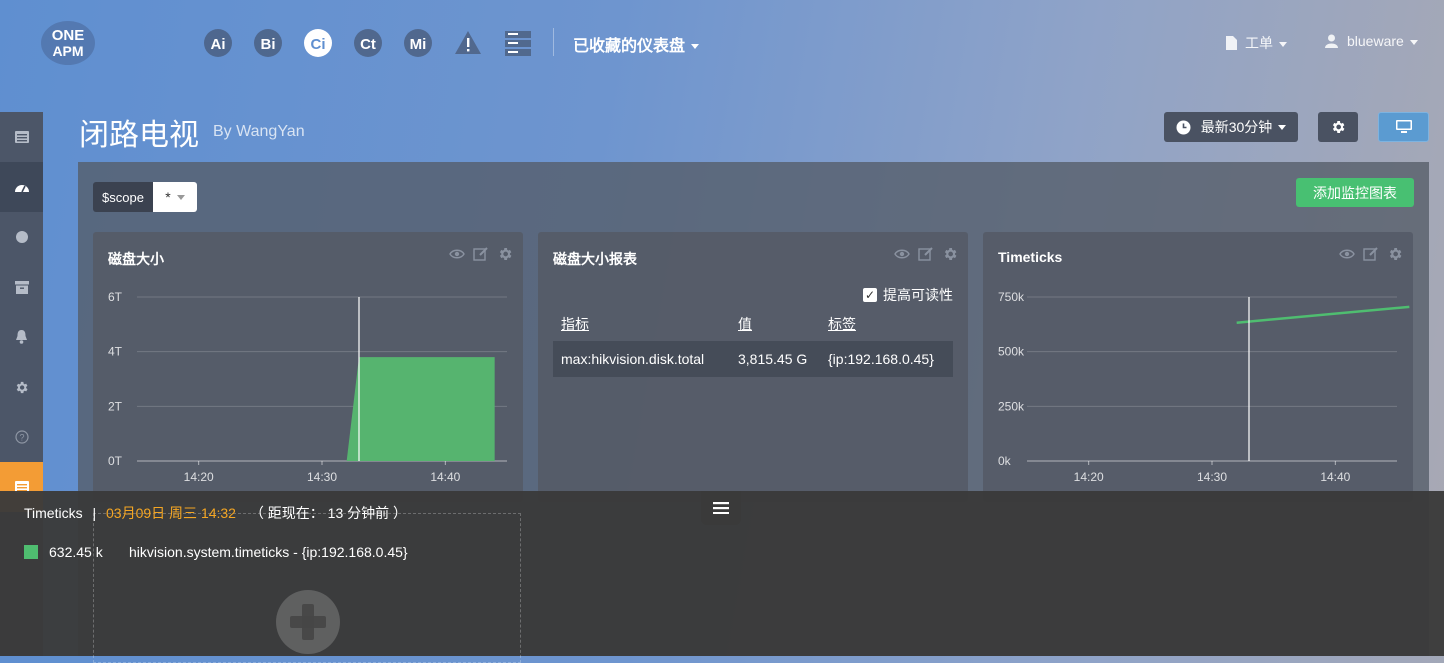  What do you see at coordinates (115, 406) in the screenshot?
I see `y-tick-label: 2T` at bounding box center [115, 406].